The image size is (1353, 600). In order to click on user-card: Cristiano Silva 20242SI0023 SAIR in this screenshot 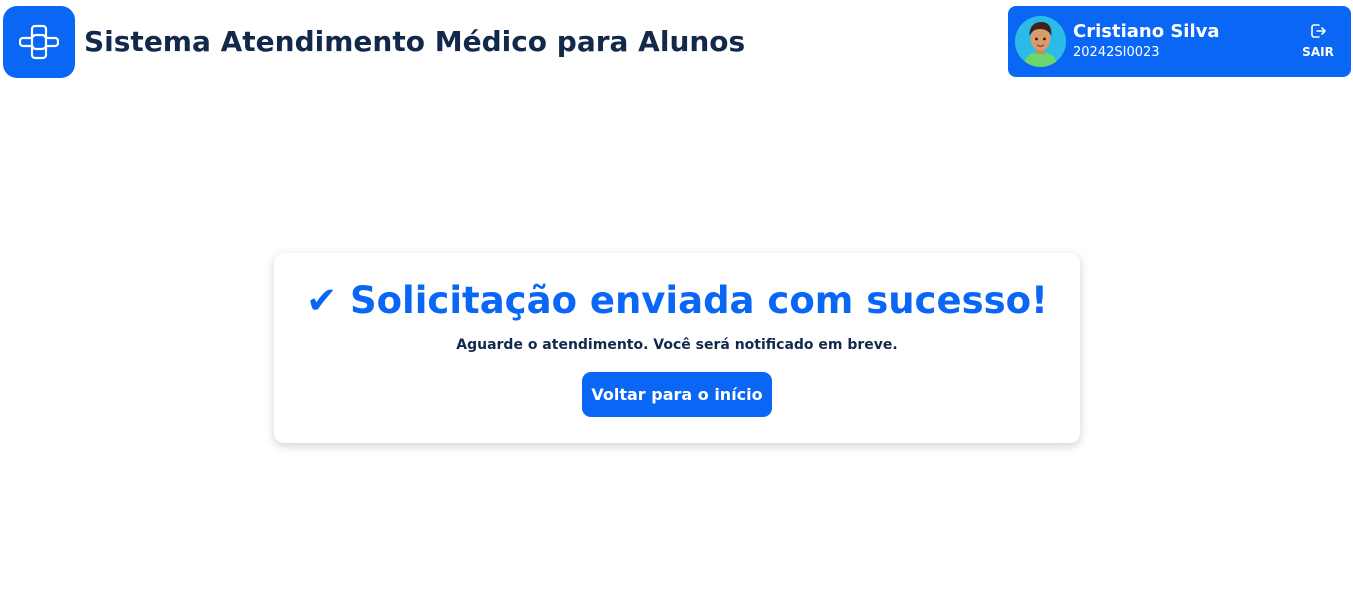, I will do `click(1179, 41)`.